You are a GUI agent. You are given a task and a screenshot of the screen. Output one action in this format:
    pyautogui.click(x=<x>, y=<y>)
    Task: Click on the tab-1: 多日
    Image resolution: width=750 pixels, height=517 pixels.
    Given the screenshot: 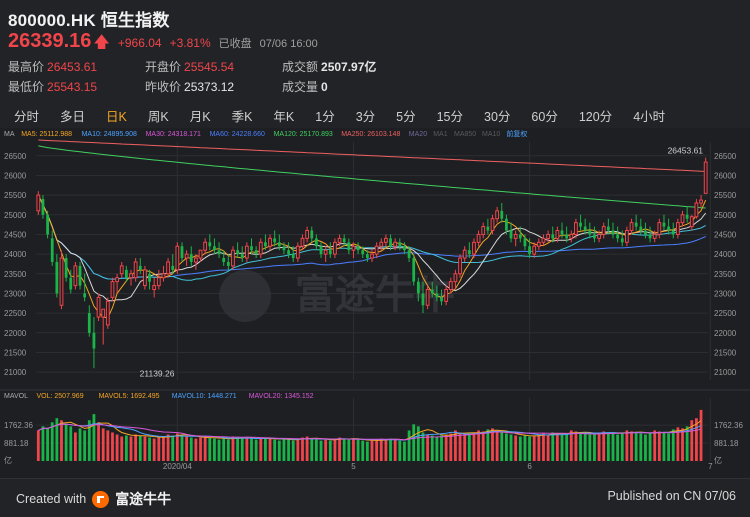 What is the action you would take?
    pyautogui.click(x=69, y=115)
    